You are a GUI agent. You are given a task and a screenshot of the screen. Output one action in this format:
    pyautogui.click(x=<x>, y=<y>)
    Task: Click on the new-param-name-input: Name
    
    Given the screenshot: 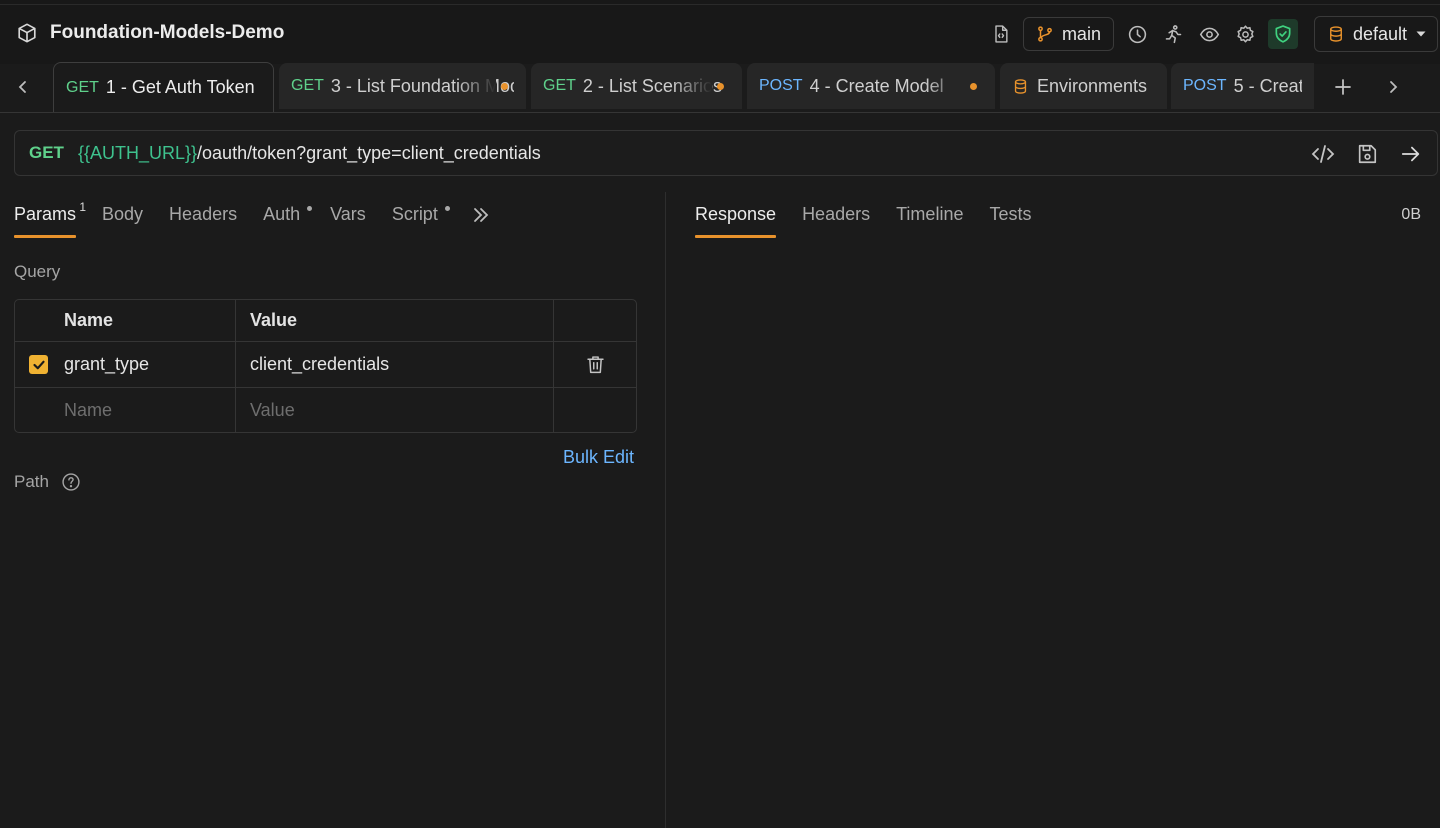 What is the action you would take?
    pyautogui.click(x=125, y=410)
    